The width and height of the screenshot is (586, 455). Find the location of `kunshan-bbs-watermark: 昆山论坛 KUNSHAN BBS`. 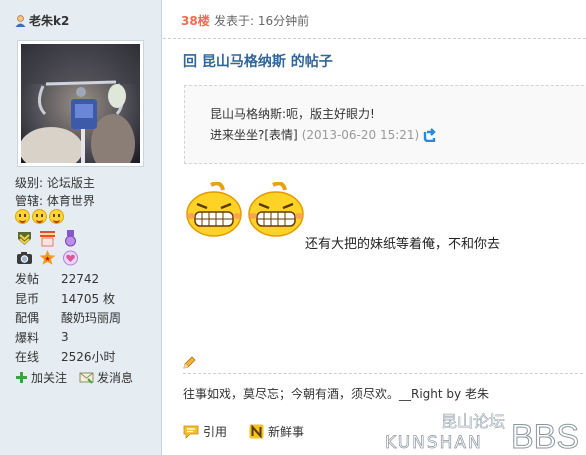

kunshan-bbs-watermark: 昆山论坛 KUNSHAN BBS is located at coordinates (482, 433).